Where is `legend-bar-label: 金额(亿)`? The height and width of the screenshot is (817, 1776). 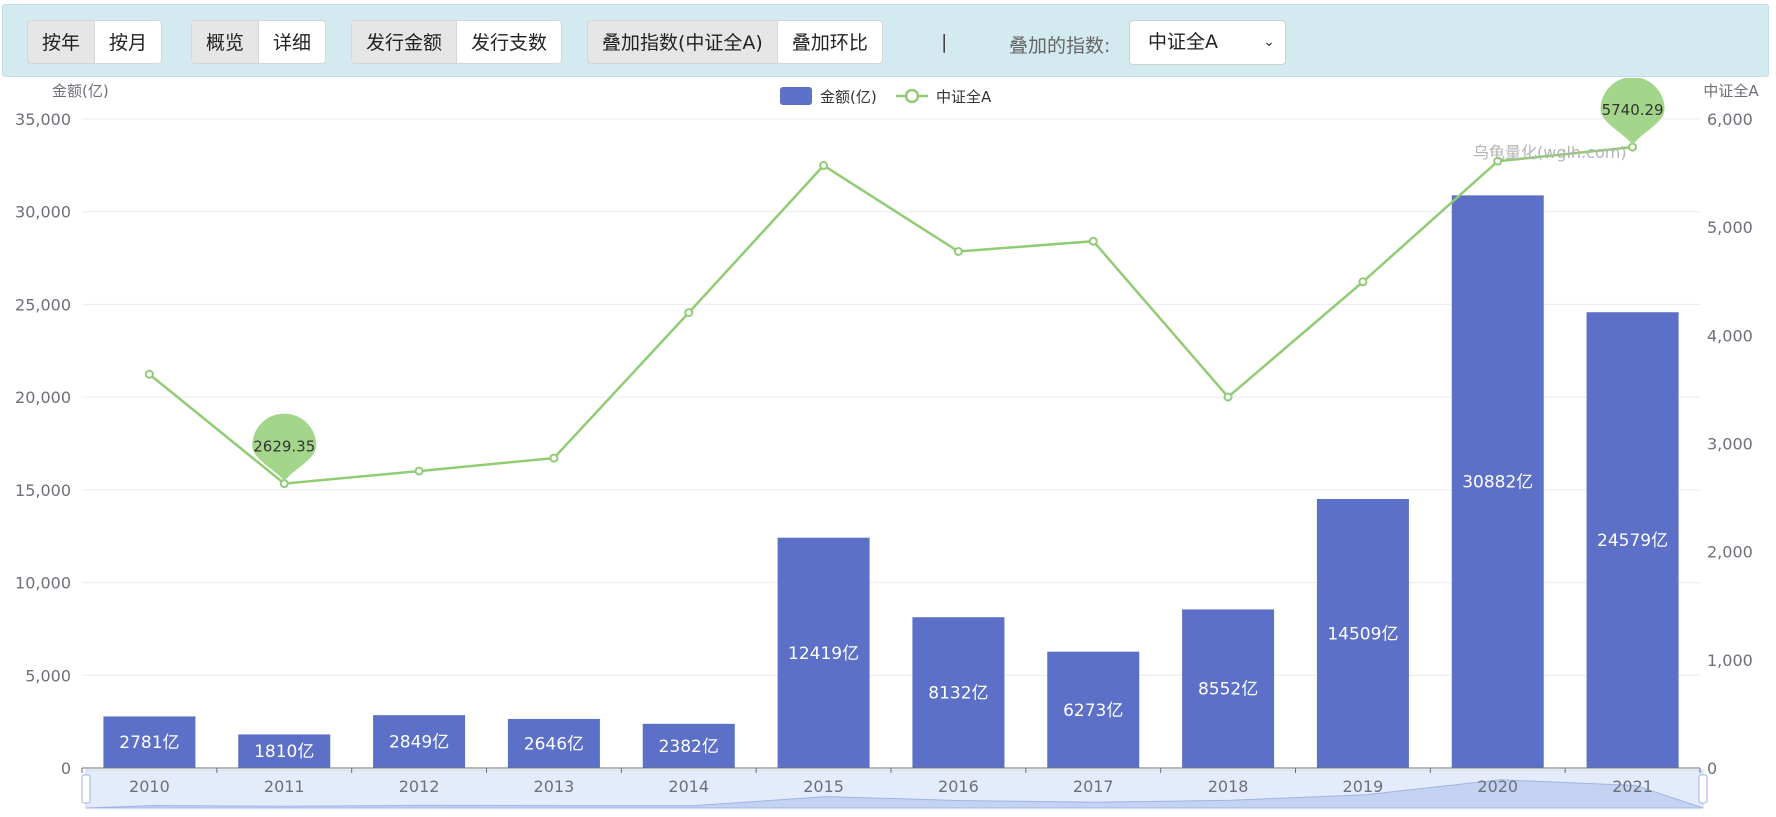 legend-bar-label: 金额(亿) is located at coordinates (848, 97).